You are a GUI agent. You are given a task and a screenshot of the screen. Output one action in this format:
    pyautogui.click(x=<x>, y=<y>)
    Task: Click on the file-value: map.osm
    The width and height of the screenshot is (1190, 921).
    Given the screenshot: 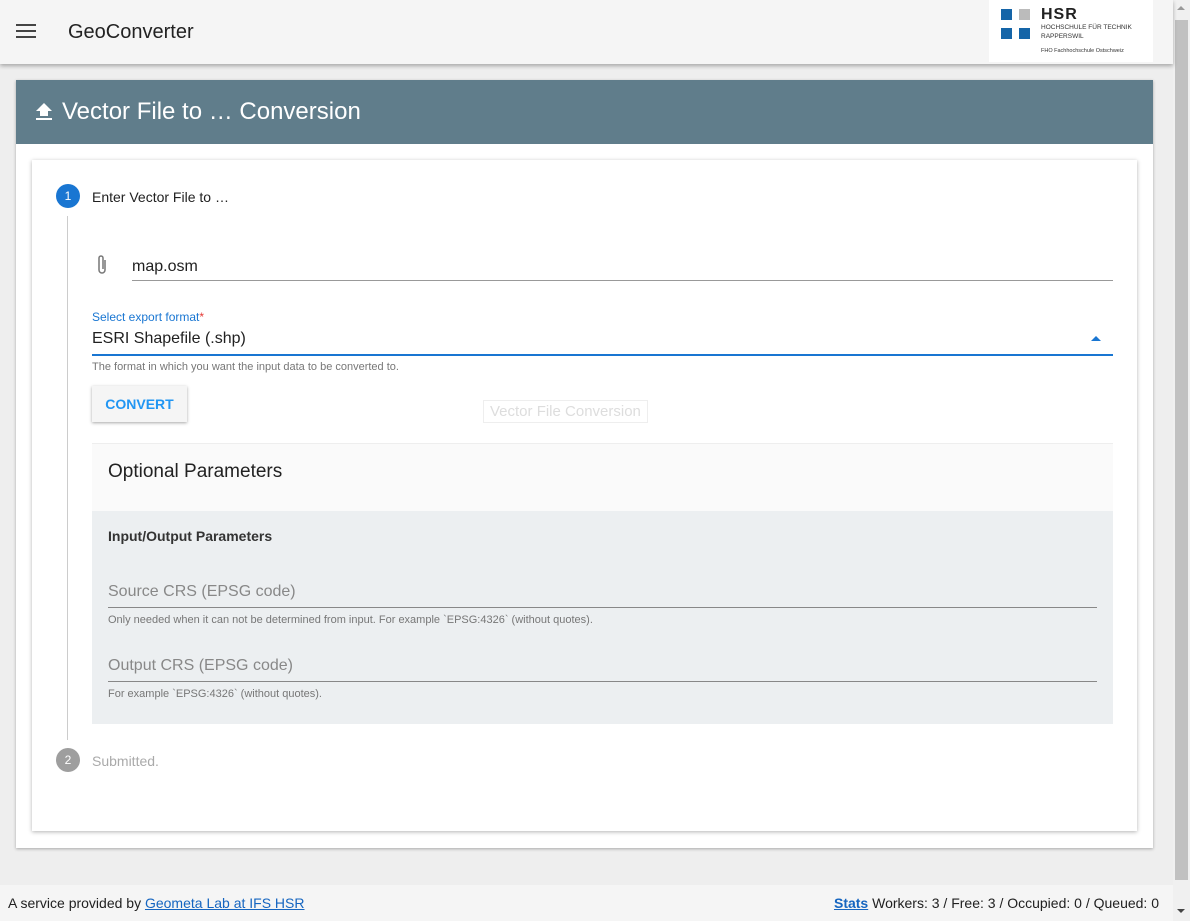 What is the action you would take?
    pyautogui.click(x=165, y=266)
    